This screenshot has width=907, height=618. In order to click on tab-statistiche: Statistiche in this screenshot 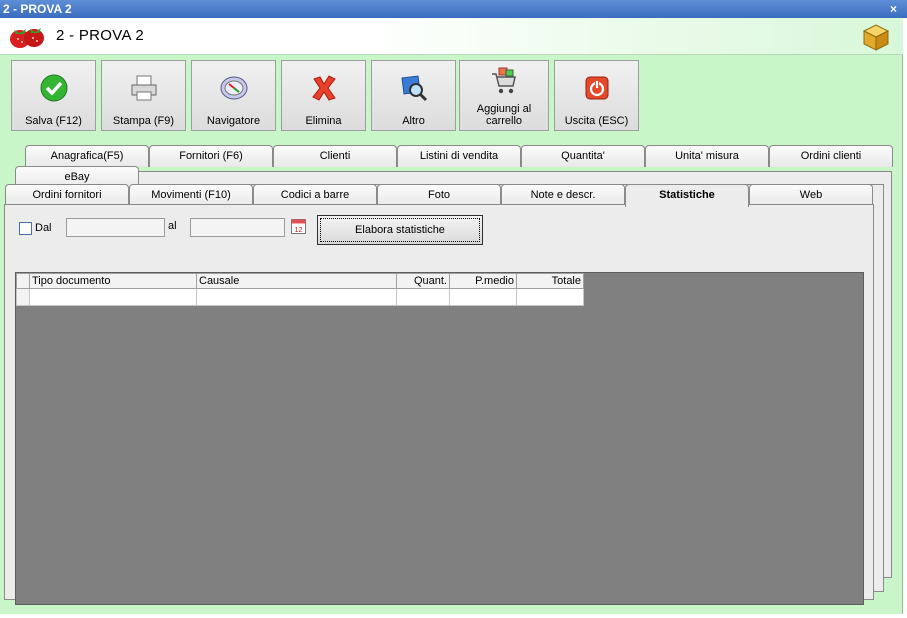, I will do `click(687, 195)`.